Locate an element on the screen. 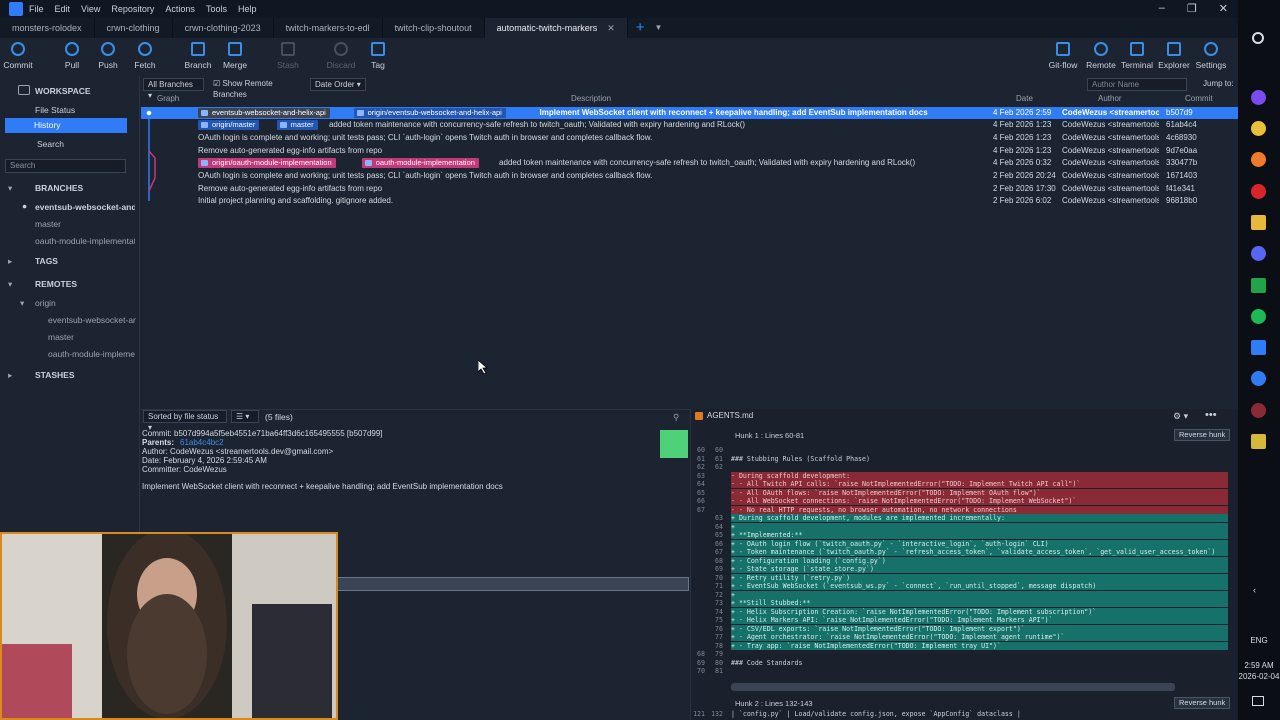 This screenshot has width=1280, height=720. show-remote-checkbox: ☑ Show Remote Branches is located at coordinates (257, 88).